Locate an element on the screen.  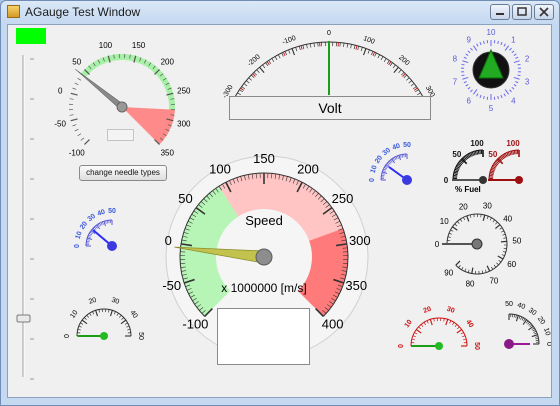
slider-thumb is located at coordinates (23, 318).